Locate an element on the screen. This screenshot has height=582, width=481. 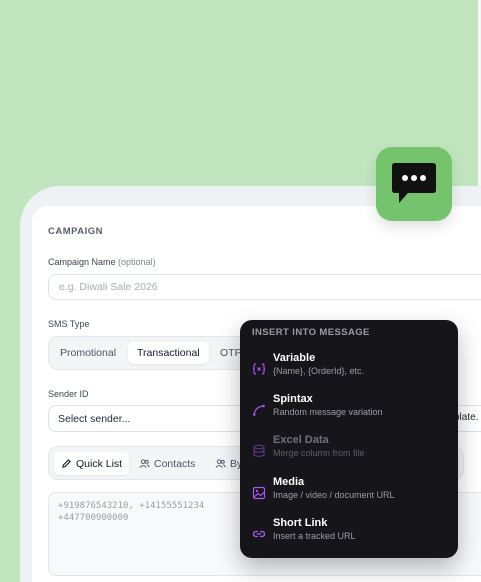
tab-contacts-label: Contacts is located at coordinates (175, 463).